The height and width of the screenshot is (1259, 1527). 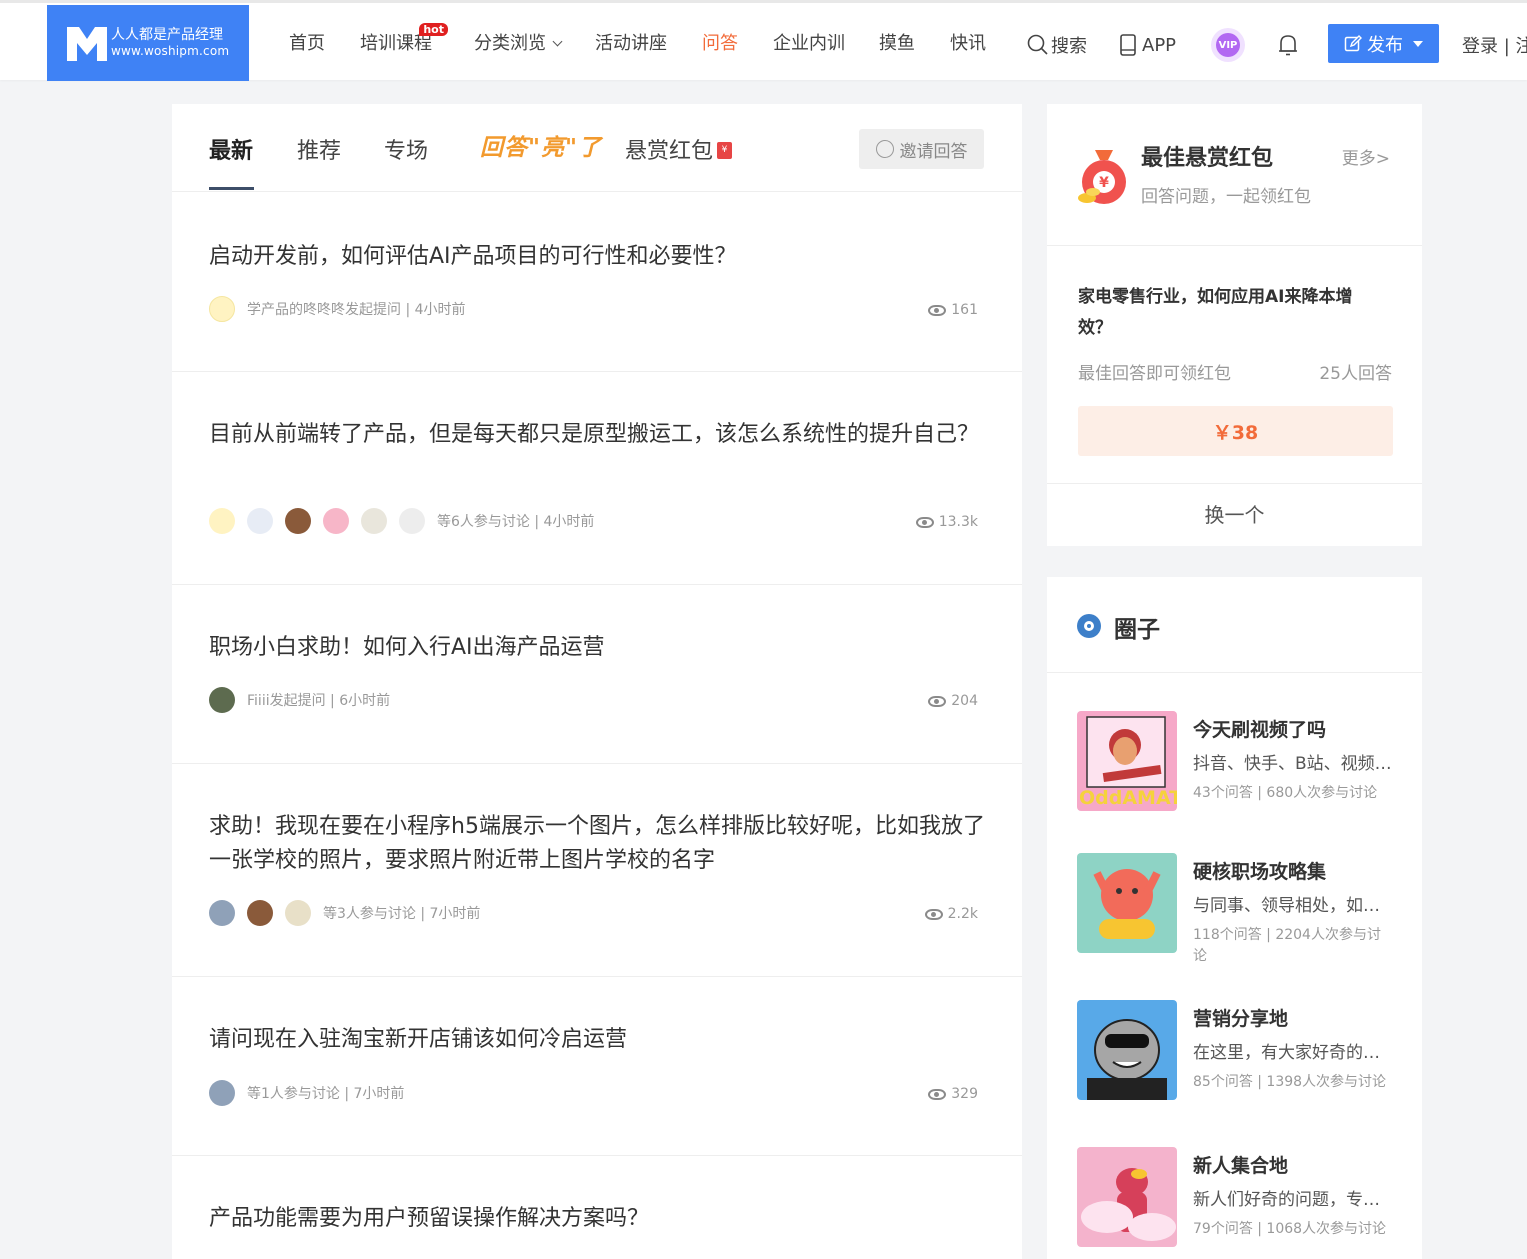 What do you see at coordinates (679, 149) in the screenshot?
I see `tab-bounty: 悬赏红包 ¥` at bounding box center [679, 149].